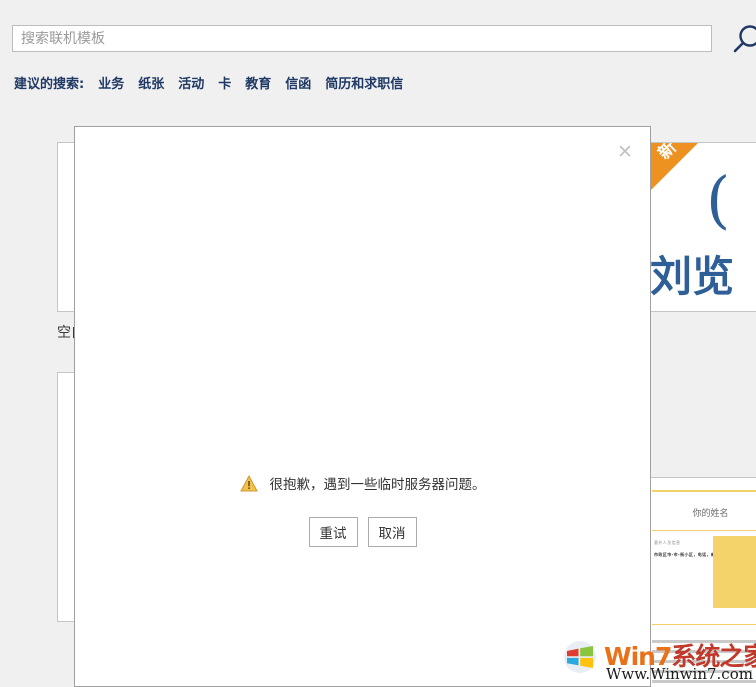 This screenshot has width=756, height=687. I want to click on warning-triangle-icon, so click(248, 482).